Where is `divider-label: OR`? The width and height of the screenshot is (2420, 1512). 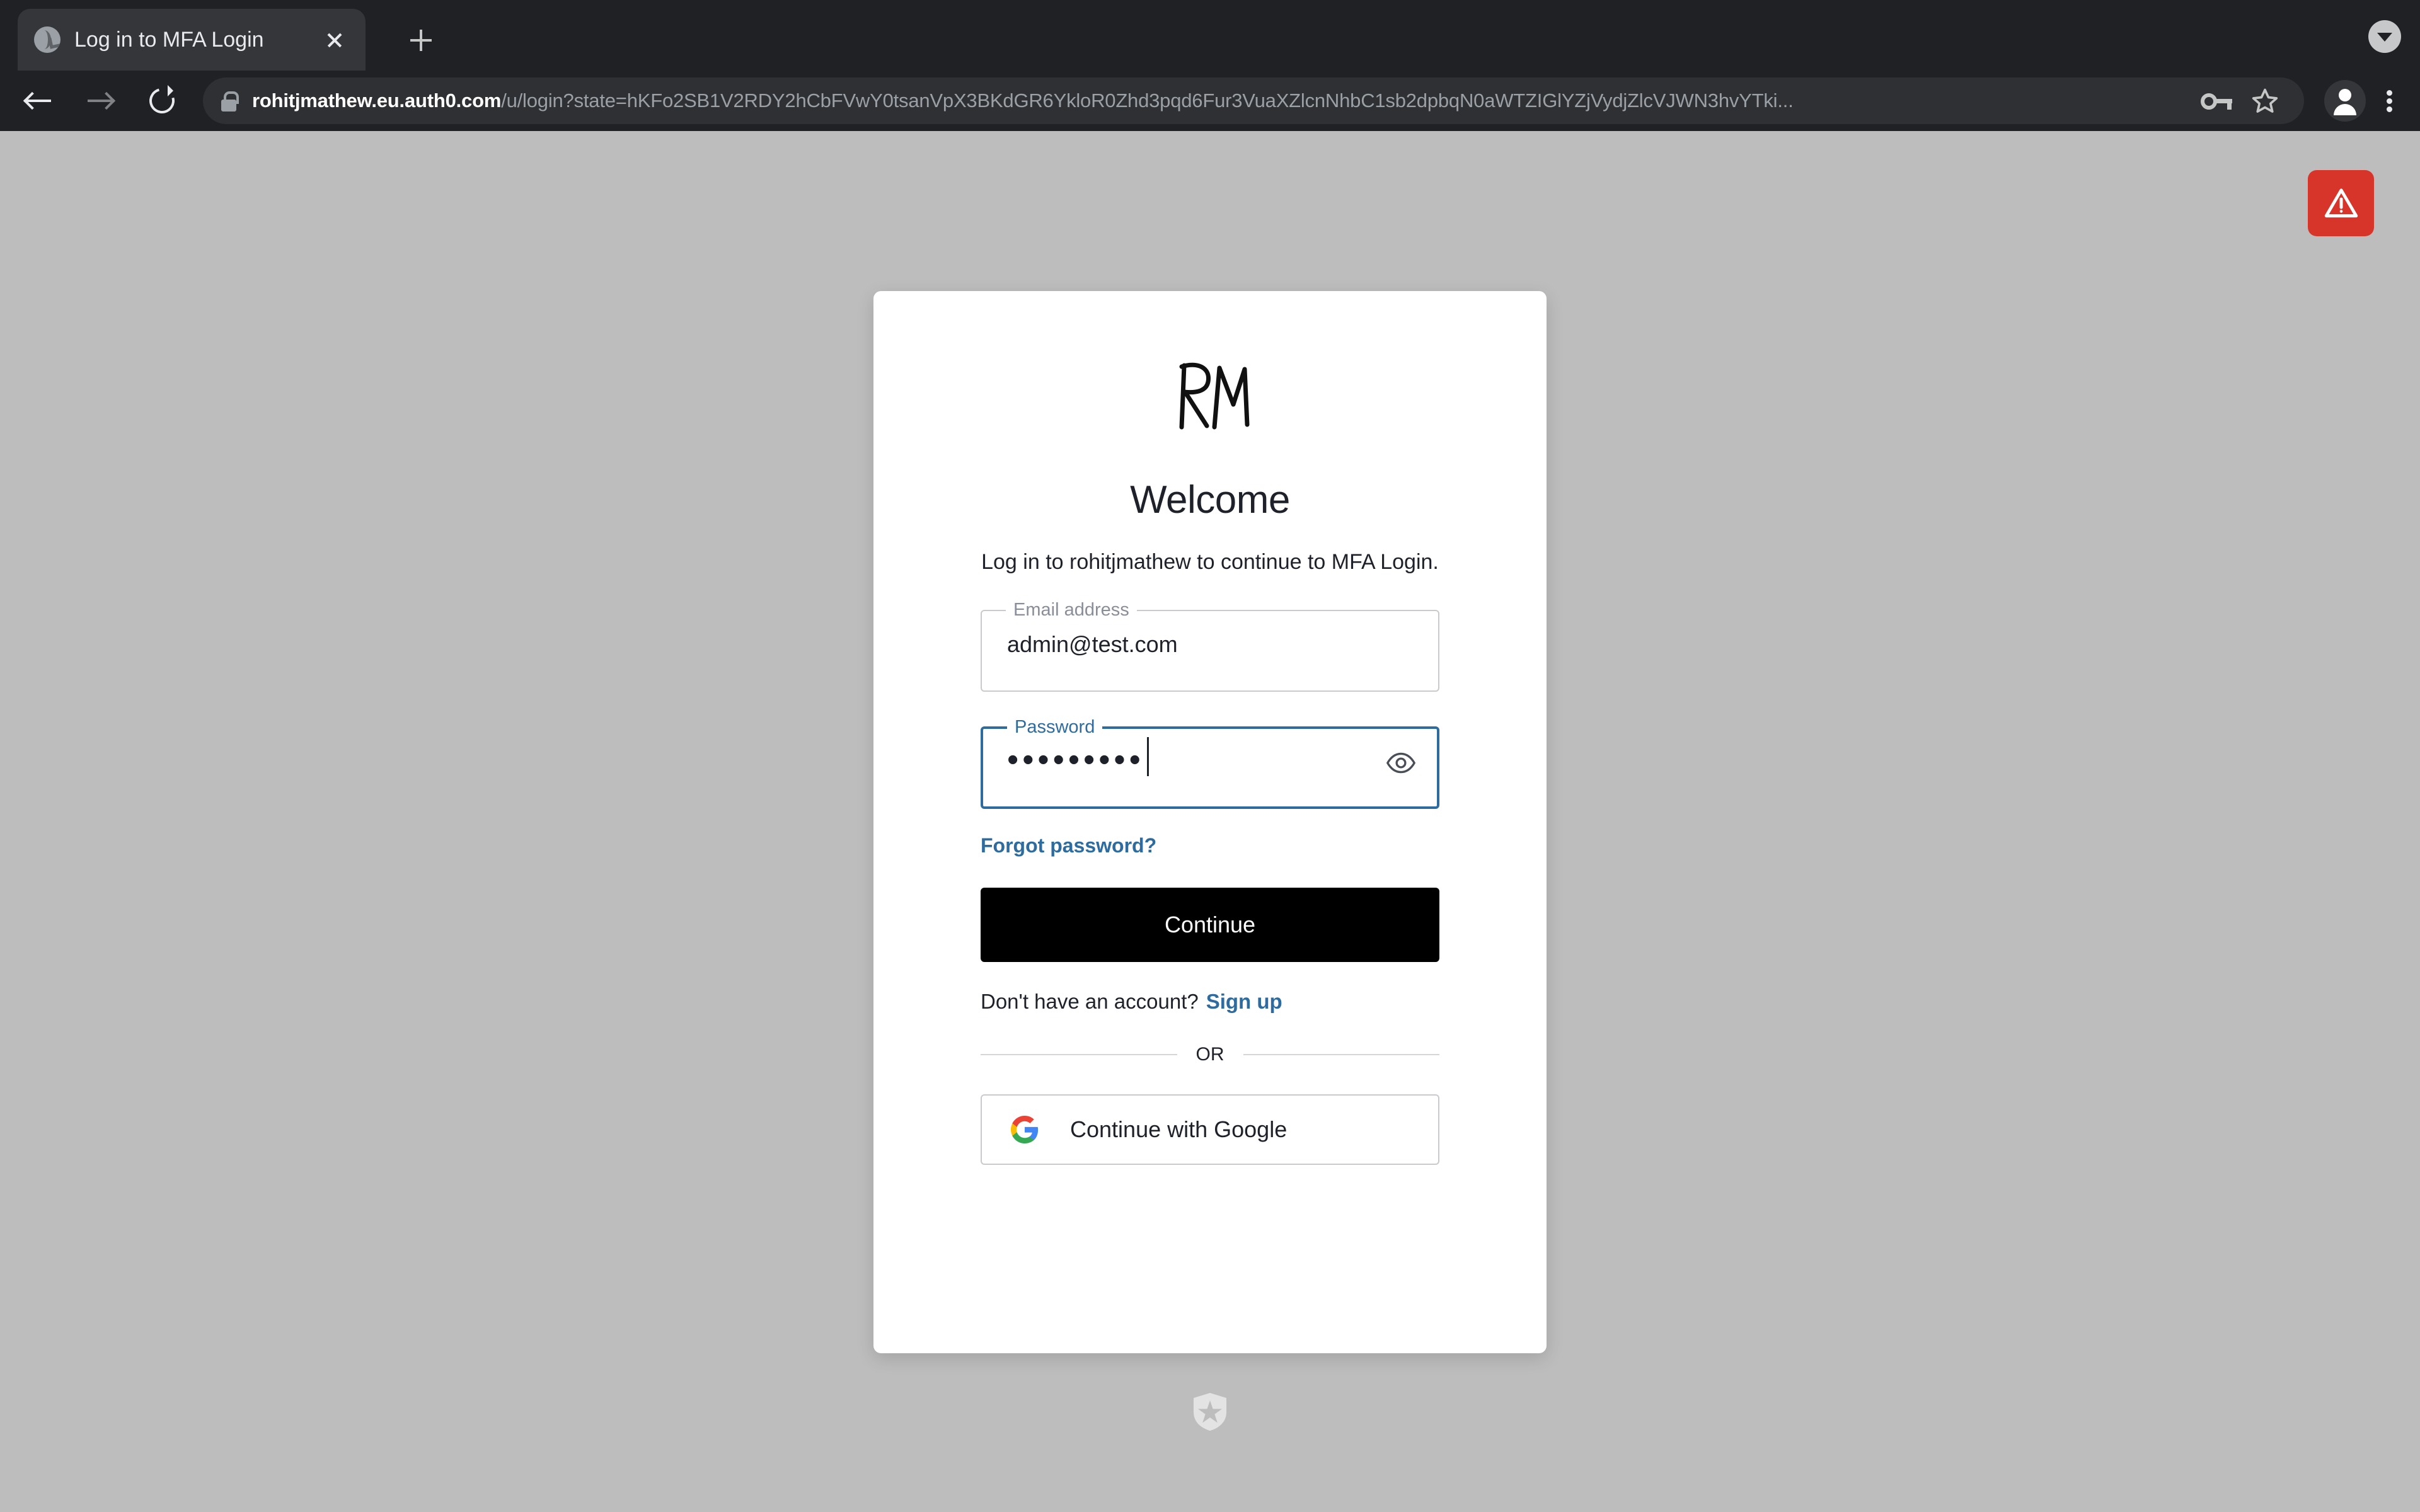
divider-label: OR is located at coordinates (1210, 1054).